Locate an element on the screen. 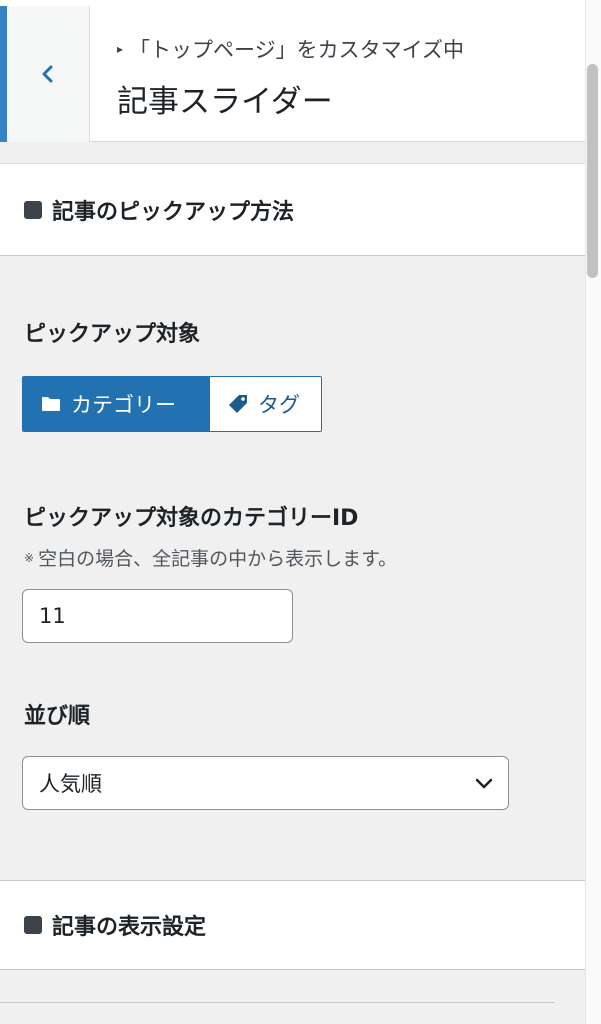 The height and width of the screenshot is (1024, 601). pickup-target-toggle: カテゴリー タグ is located at coordinates (172, 404).